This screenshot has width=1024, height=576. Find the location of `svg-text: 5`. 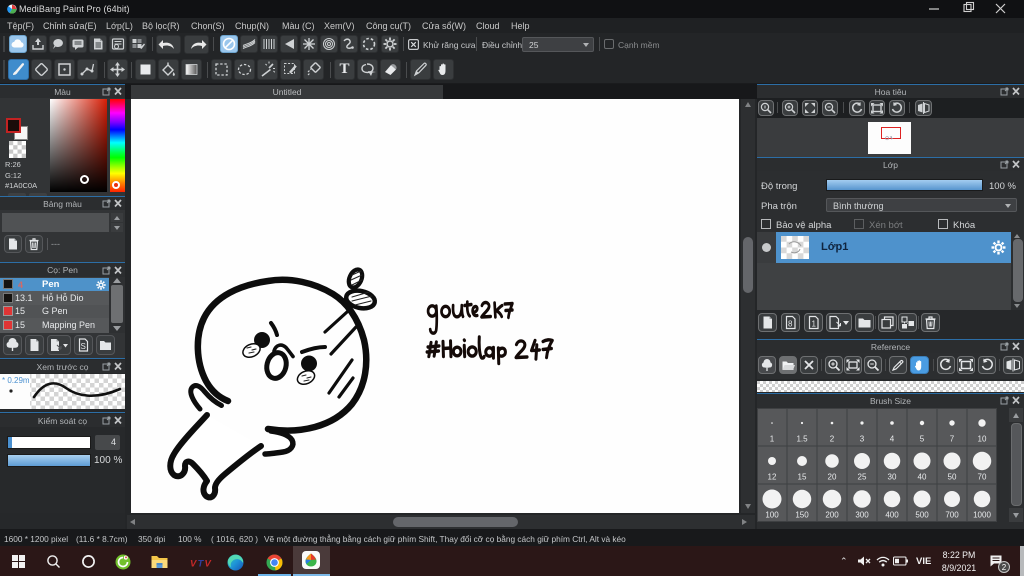

svg-text: 5 is located at coordinates (922, 439).